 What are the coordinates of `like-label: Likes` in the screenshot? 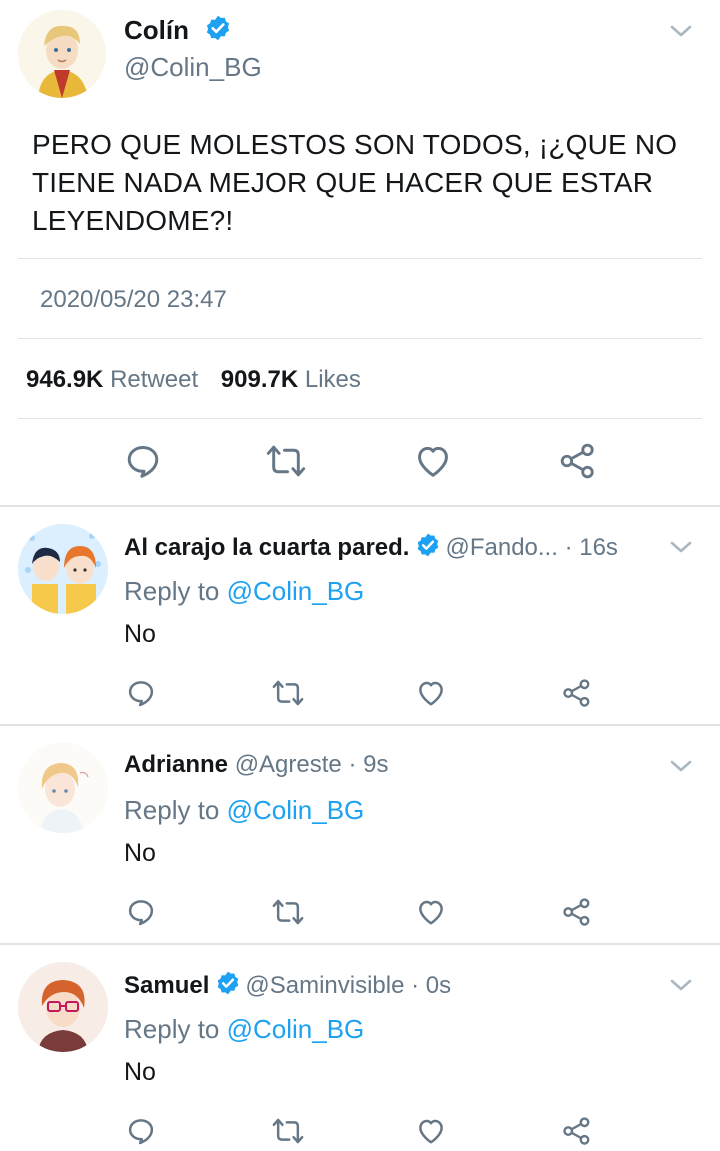 It's located at (333, 379).